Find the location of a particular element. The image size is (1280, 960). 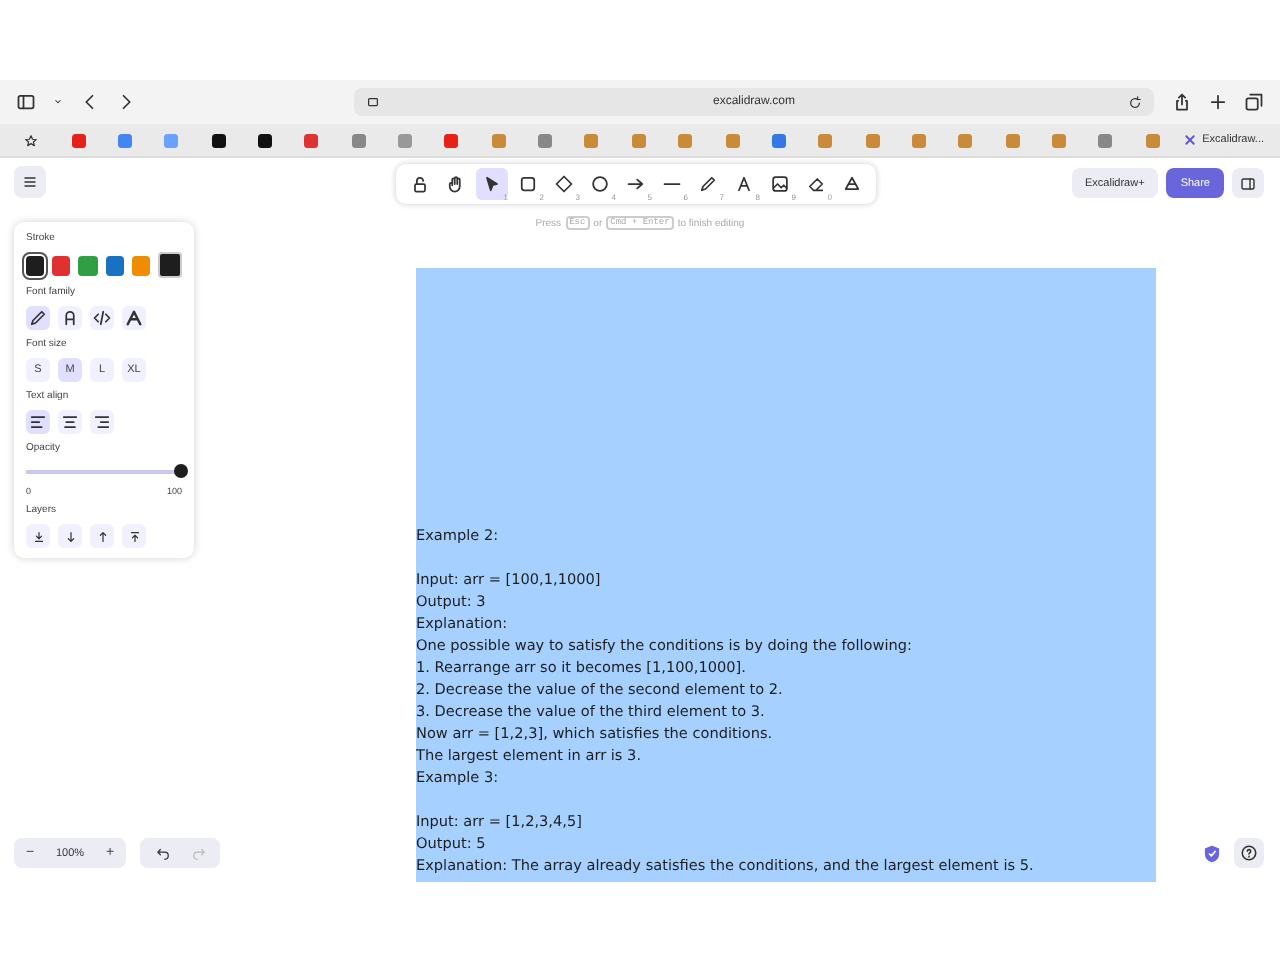

arrow-icon is located at coordinates (636, 184).